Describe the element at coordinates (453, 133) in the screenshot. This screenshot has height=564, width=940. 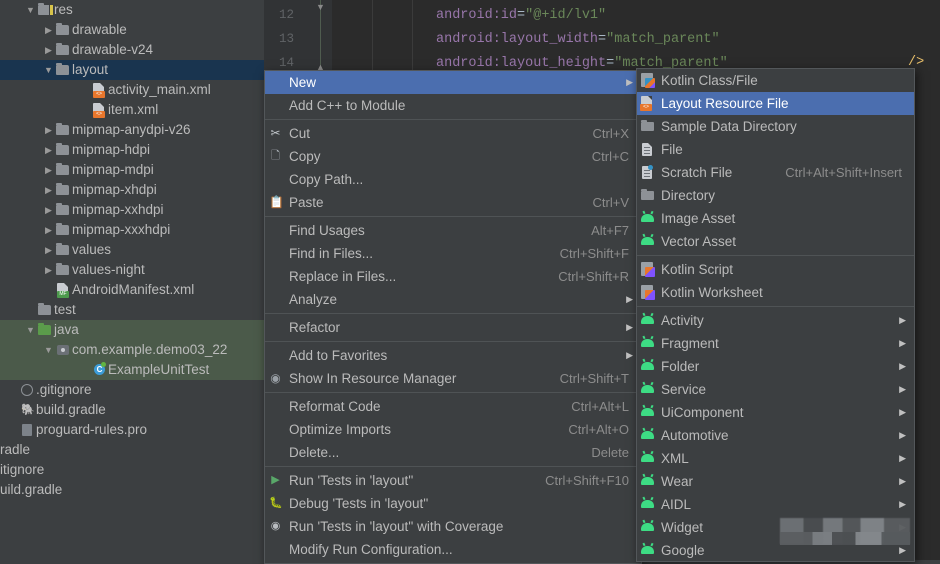
I see `menu-item: ✂ Cut Ctrl+X` at that location.